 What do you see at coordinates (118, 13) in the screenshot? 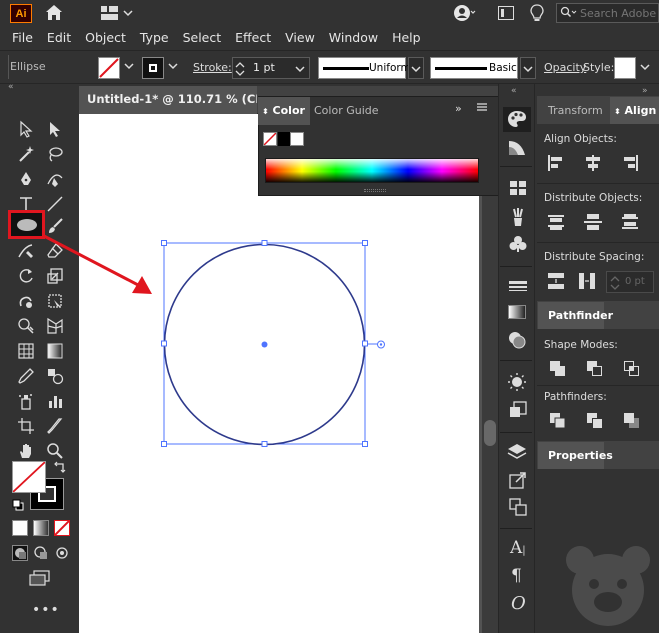
I see `workspace-switcher-icon` at bounding box center [118, 13].